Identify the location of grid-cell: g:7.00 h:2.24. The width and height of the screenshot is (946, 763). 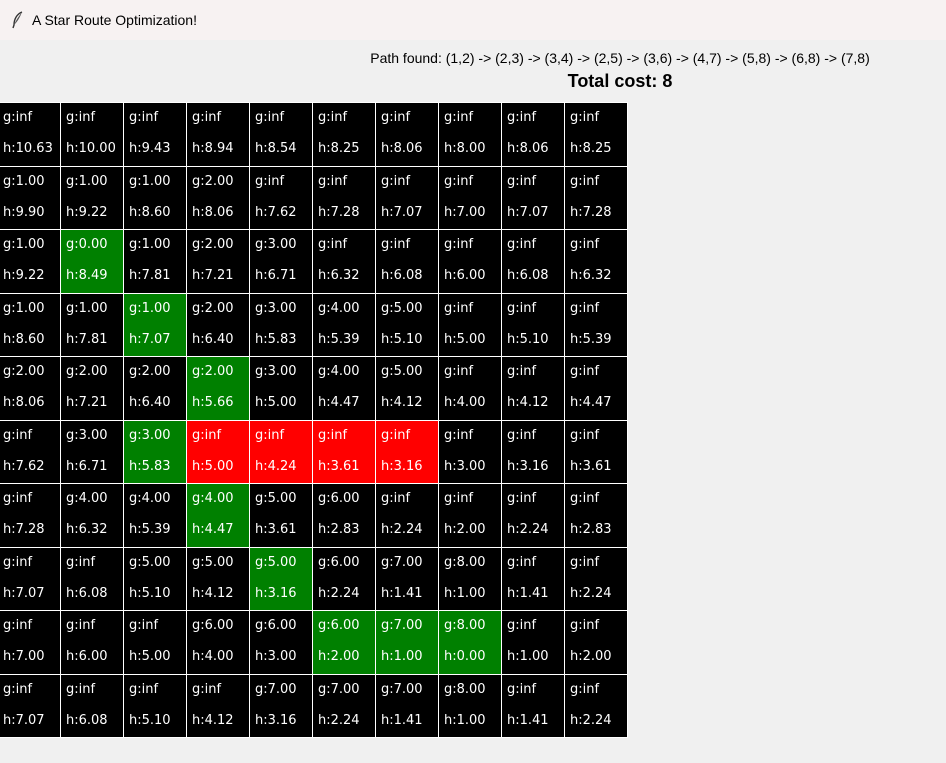
(344, 705).